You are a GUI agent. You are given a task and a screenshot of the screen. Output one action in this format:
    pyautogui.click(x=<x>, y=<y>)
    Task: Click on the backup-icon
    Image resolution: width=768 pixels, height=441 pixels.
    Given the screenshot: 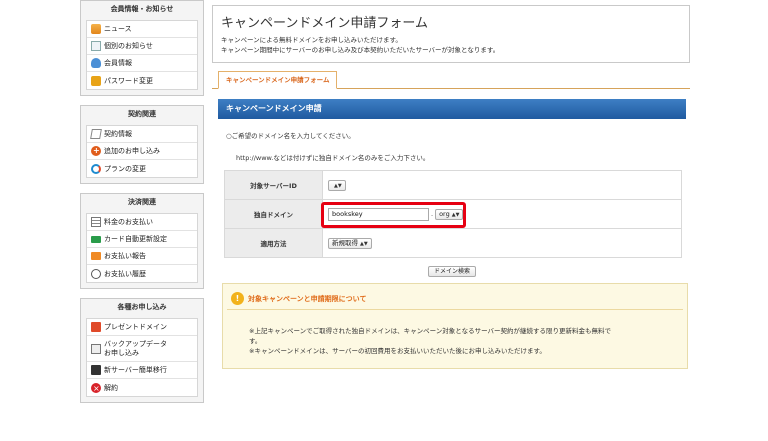 What is the action you would take?
    pyautogui.click(x=96, y=348)
    